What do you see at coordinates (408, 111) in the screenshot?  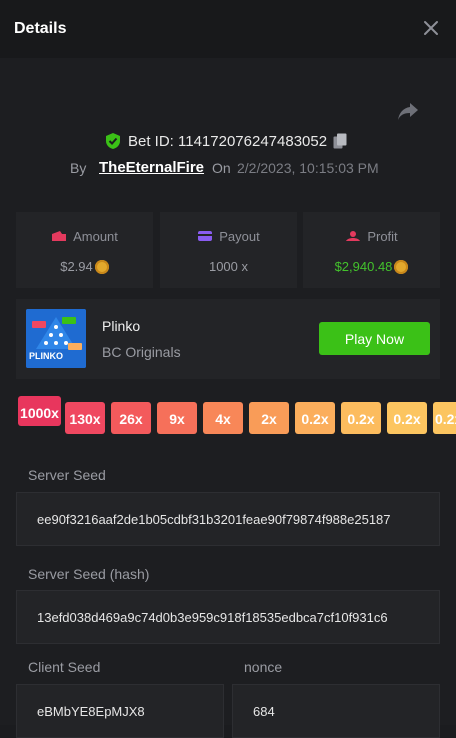 I see `share-icon` at bounding box center [408, 111].